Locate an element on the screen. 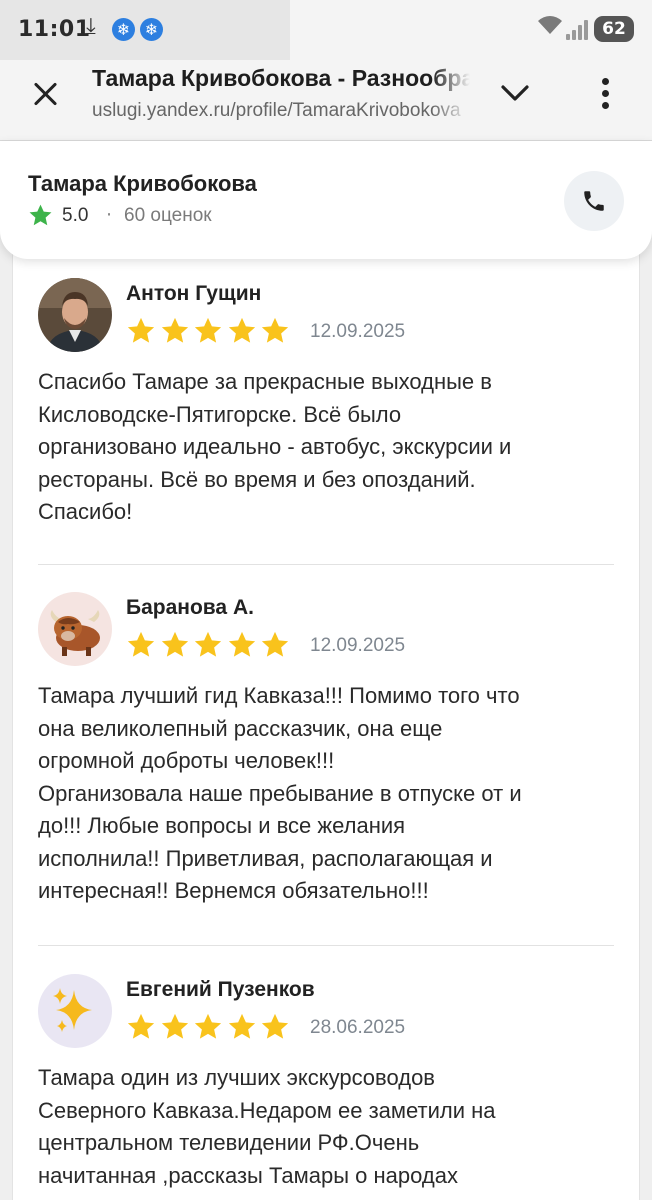 This screenshot has width=652, height=1200. signal-icon is located at coordinates (577, 29).